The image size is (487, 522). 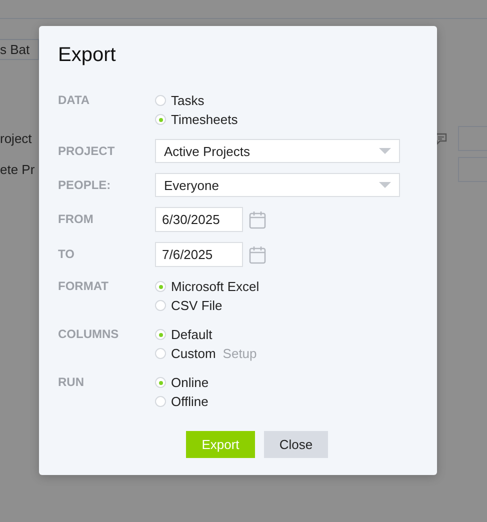 I want to click on dropdown: Everyone, so click(x=277, y=185).